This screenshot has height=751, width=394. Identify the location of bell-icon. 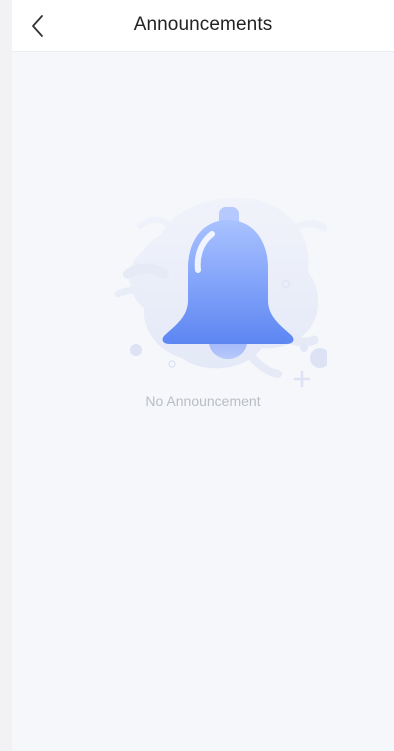
(220, 292).